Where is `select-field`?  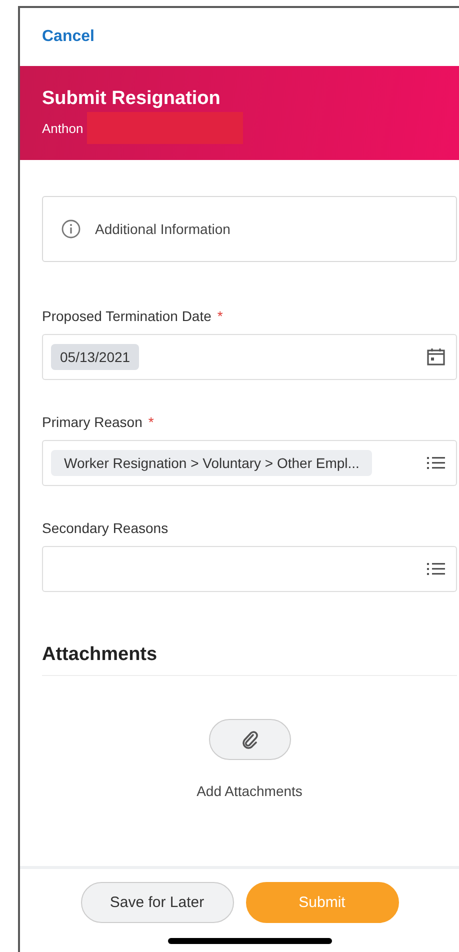 select-field is located at coordinates (249, 569).